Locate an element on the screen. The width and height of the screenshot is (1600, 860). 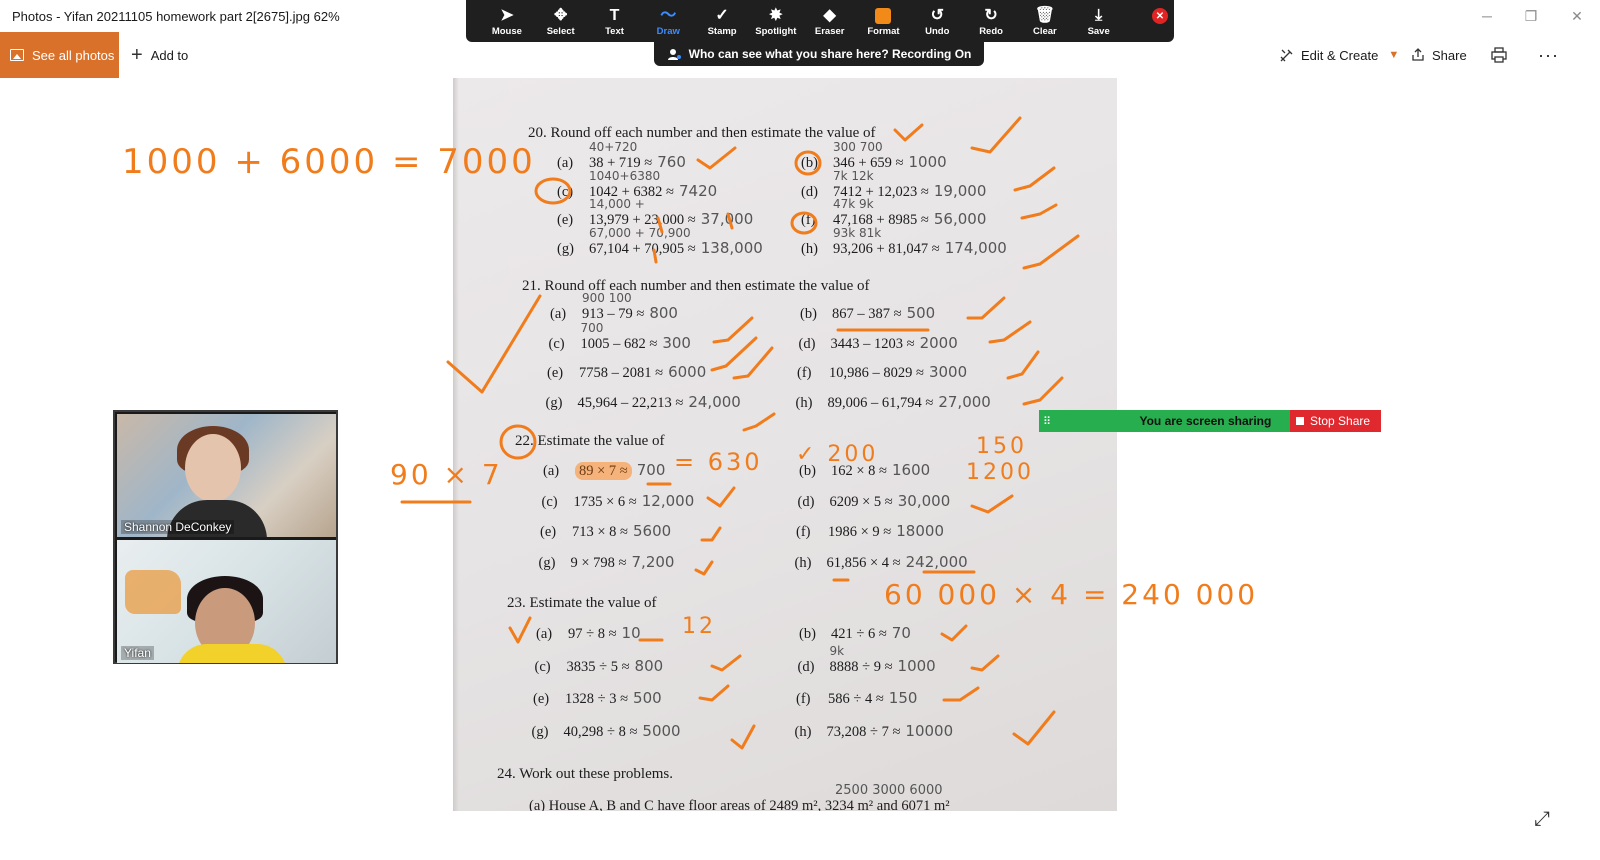
handwritten-answer: 800 is located at coordinates (663, 313).